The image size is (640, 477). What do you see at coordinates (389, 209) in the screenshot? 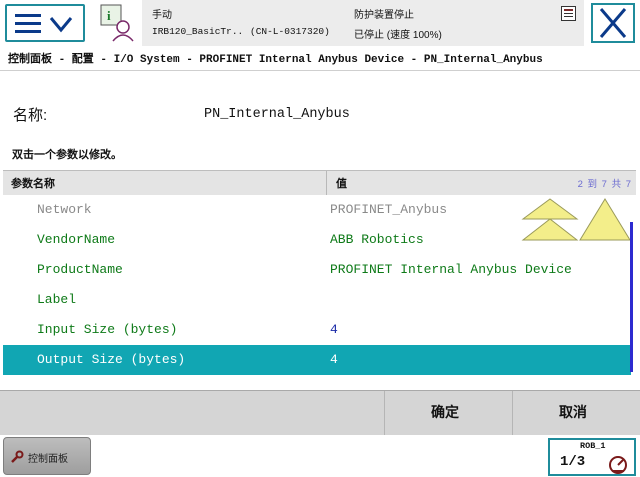
I see `param-value: PROFINET_Anybus` at bounding box center [389, 209].